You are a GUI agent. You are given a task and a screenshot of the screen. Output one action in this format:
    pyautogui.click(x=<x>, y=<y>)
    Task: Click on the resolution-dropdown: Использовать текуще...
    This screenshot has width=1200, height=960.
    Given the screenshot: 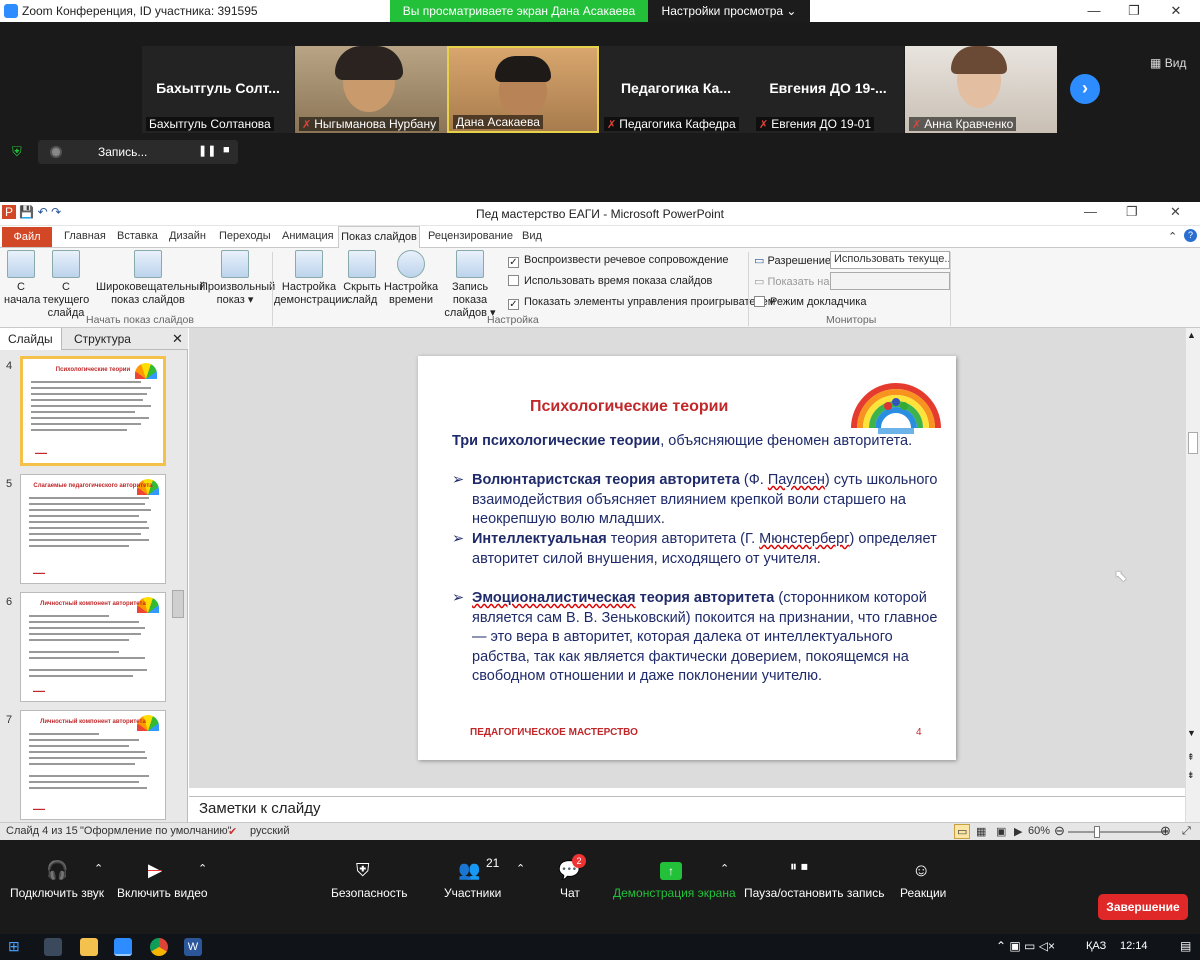 What is the action you would take?
    pyautogui.click(x=890, y=260)
    